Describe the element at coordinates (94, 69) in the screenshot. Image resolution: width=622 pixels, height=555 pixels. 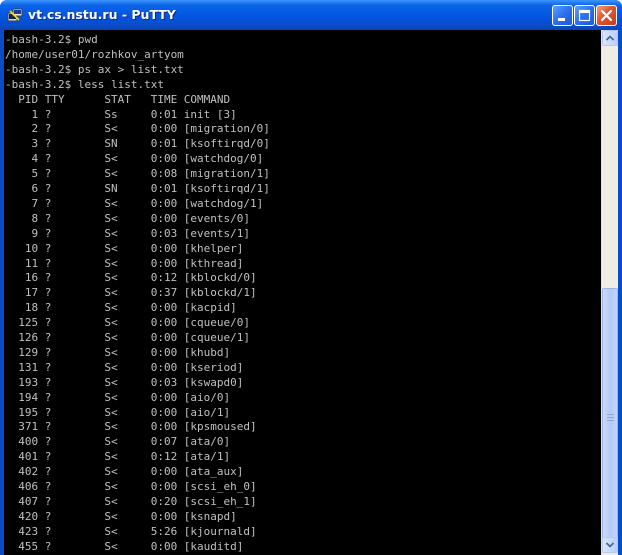
I see `shell-line: -bash-3.2$ ps ax > list.txt` at that location.